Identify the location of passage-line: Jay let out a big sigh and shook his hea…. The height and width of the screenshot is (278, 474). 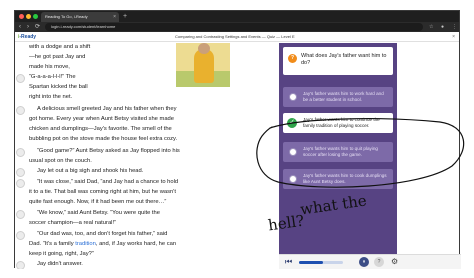
(90, 171).